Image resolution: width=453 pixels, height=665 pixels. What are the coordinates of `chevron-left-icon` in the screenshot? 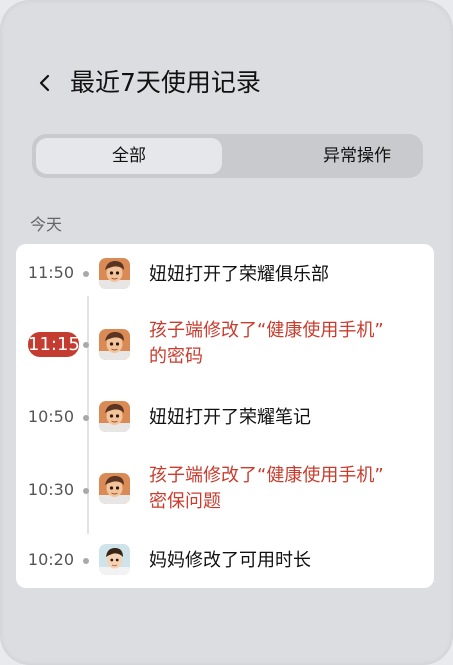 It's located at (44, 83).